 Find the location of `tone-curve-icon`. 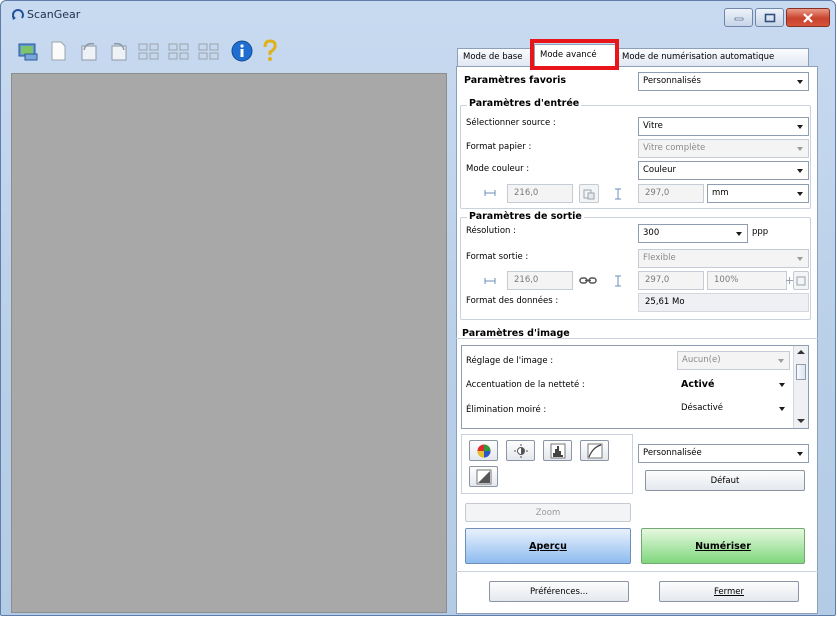

tone-curve-icon is located at coordinates (594, 450).